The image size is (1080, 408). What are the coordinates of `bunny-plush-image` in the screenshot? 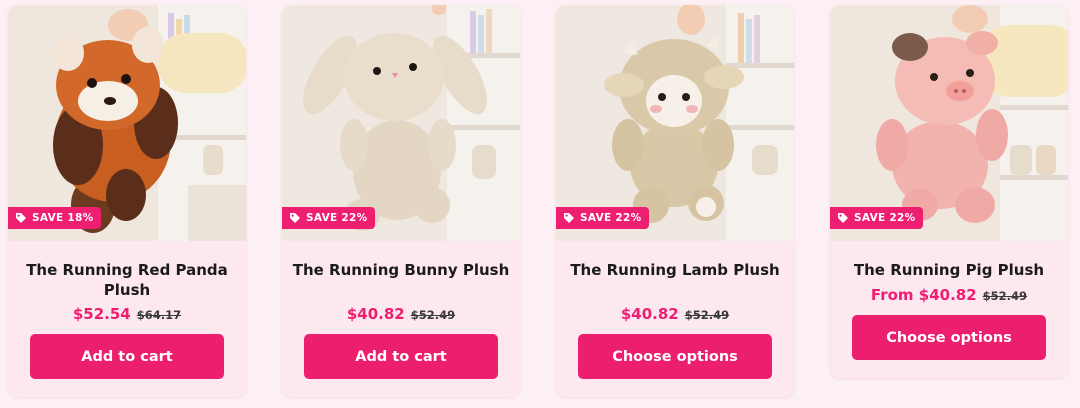 It's located at (401, 123).